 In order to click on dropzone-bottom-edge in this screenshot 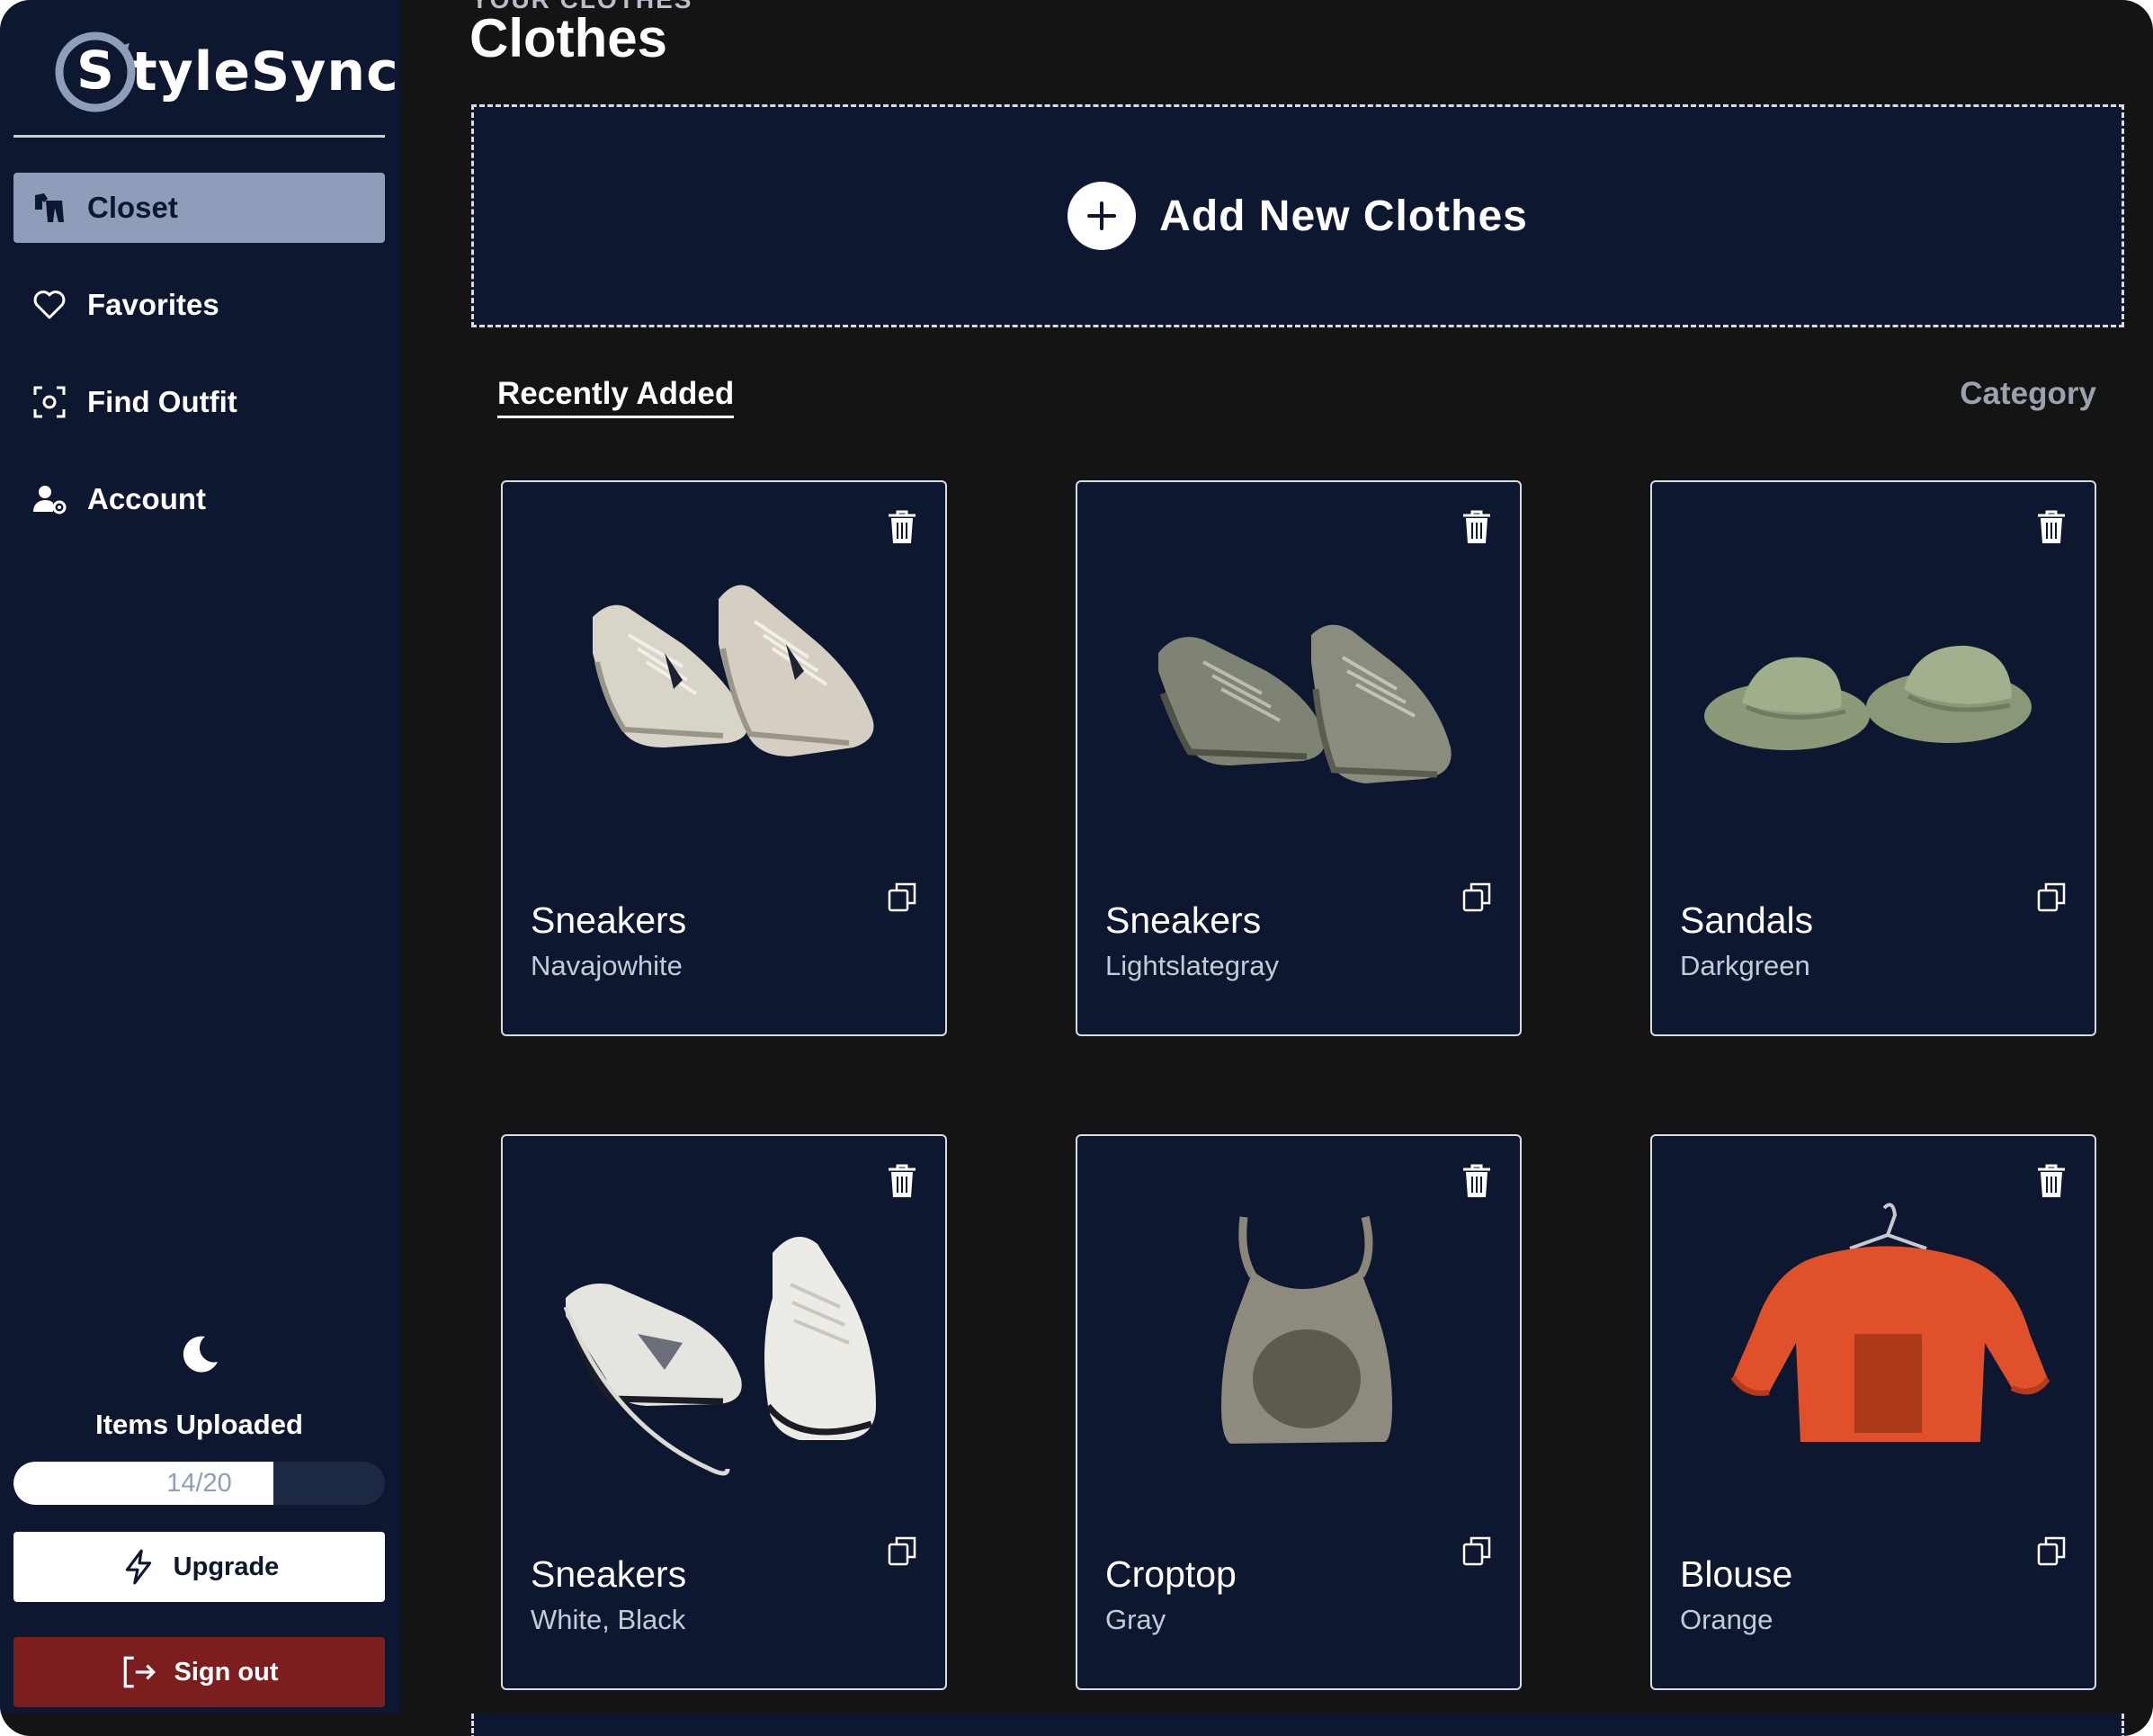, I will do `click(1297, 1725)`.